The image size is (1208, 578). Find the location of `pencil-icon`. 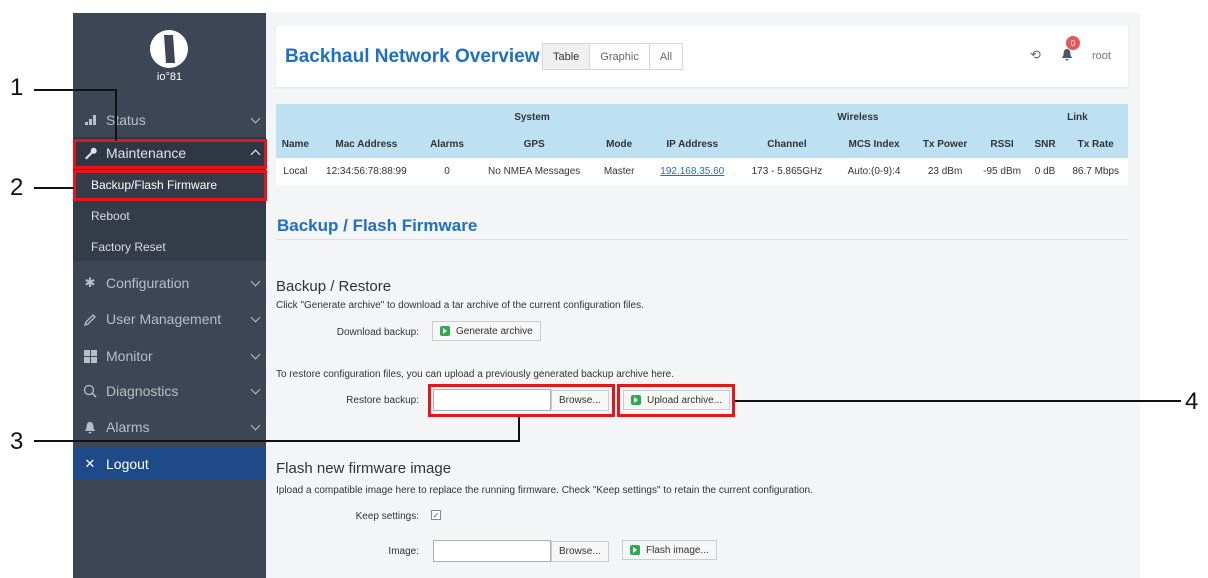

pencil-icon is located at coordinates (90, 319).